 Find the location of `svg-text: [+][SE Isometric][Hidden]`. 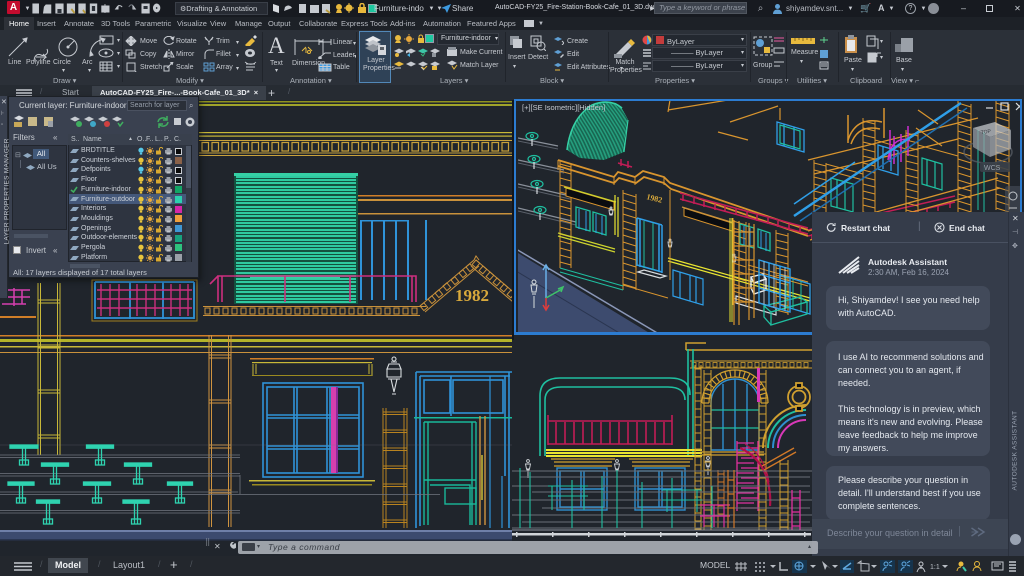

svg-text: [+][SE Isometric][Hidden] is located at coordinates (563, 107).